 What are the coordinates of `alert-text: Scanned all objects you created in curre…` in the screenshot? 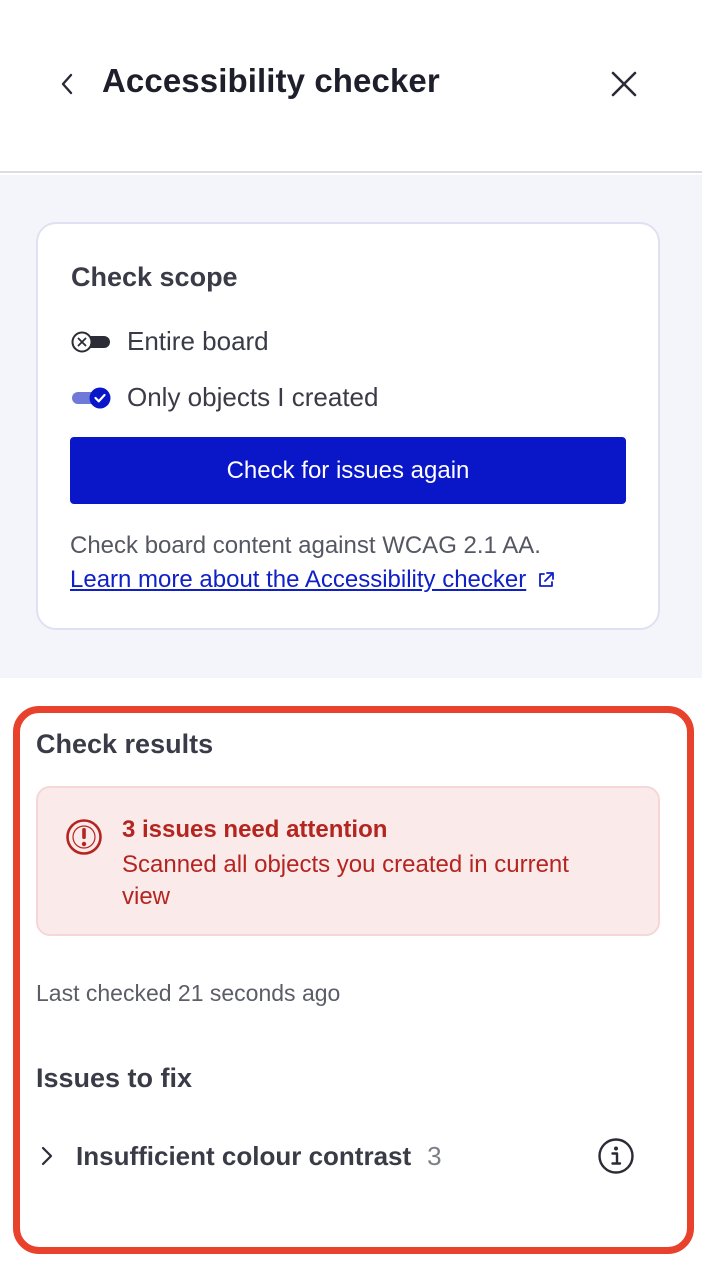 It's located at (345, 880).